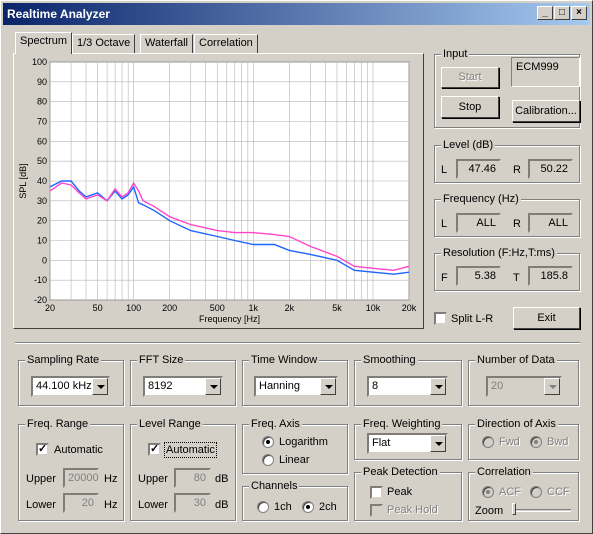 Image resolution: width=593 pixels, height=534 pixels. I want to click on group-title: Input, so click(455, 54).